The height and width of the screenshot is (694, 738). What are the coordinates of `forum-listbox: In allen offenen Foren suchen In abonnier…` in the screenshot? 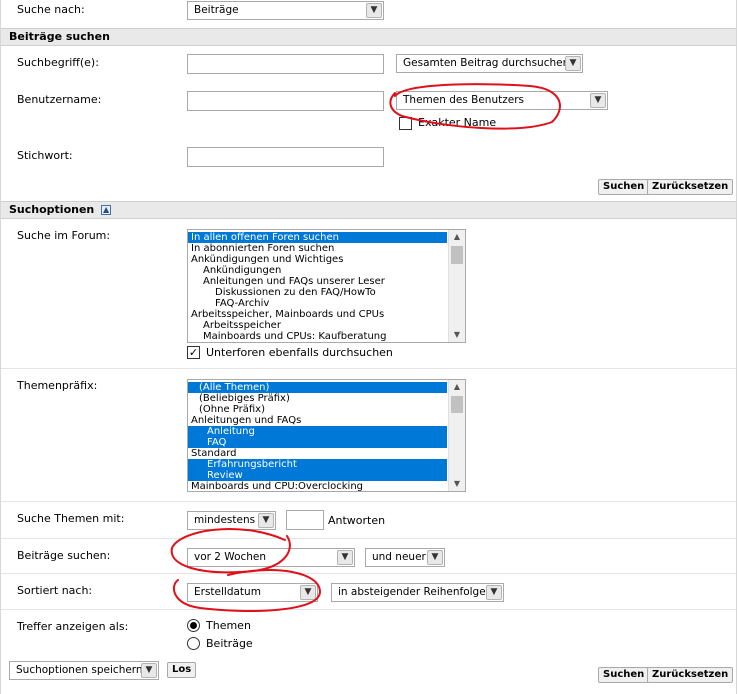 It's located at (326, 286).